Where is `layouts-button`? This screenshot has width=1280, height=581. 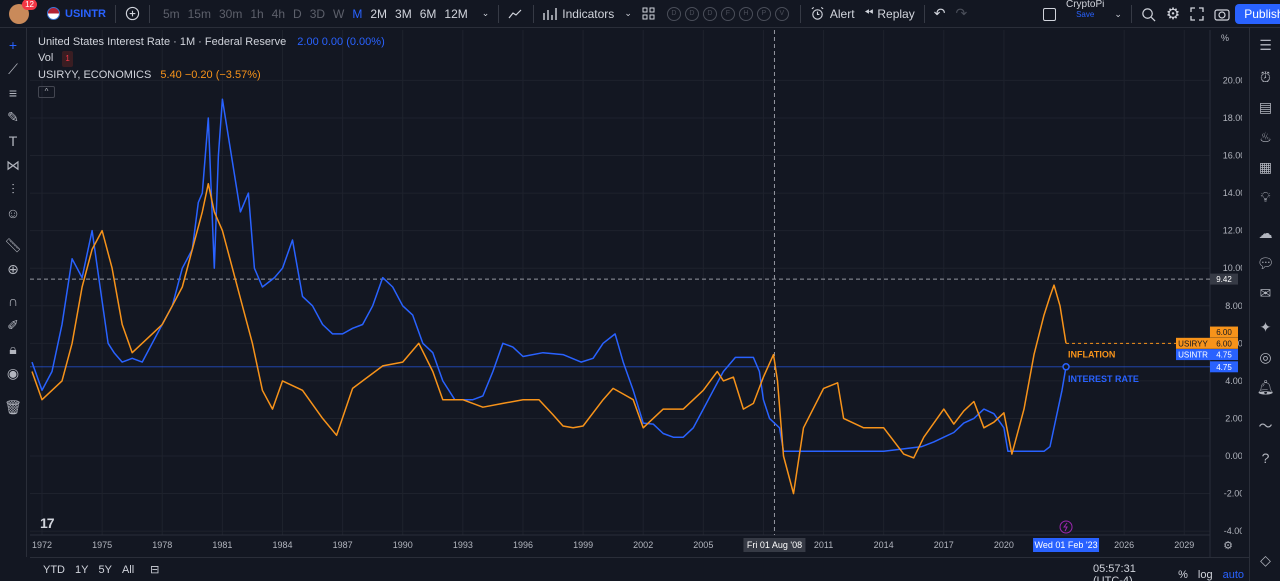
layouts-button is located at coordinates (648, 14).